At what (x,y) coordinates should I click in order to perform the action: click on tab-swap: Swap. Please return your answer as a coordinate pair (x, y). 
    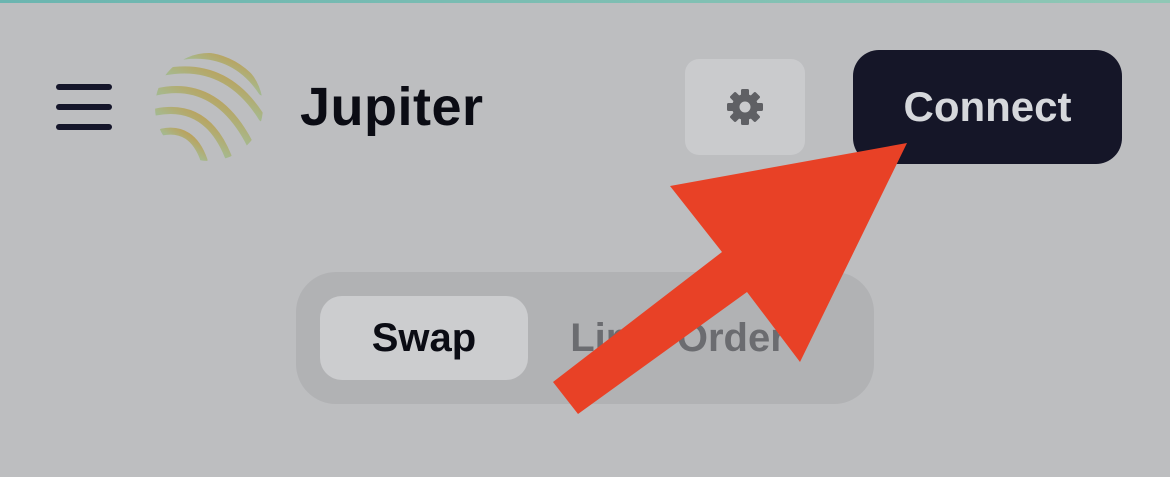
    Looking at the image, I should click on (424, 338).